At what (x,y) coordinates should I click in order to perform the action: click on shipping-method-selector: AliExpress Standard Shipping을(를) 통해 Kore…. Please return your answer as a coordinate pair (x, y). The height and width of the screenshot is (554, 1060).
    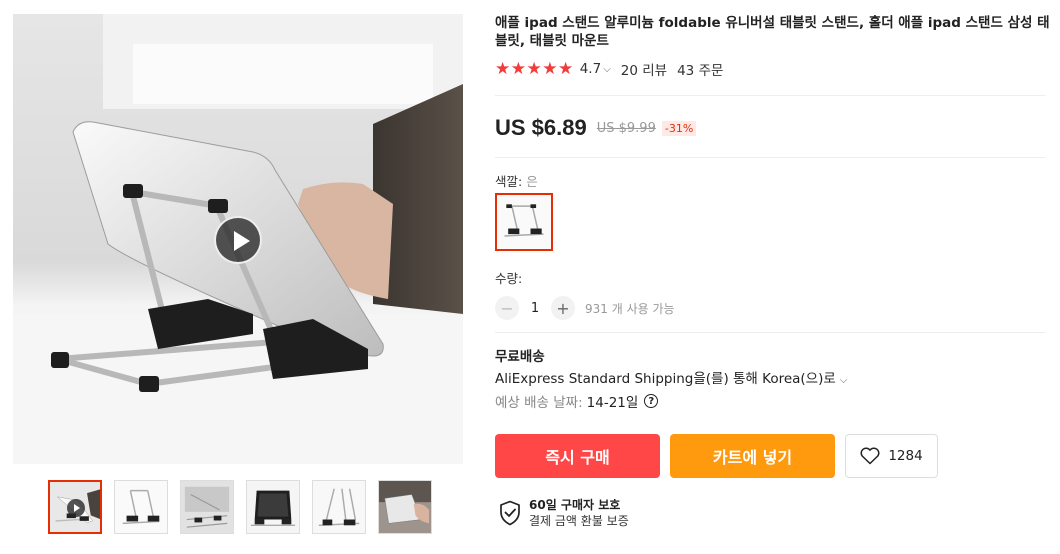
    Looking at the image, I should click on (676, 377).